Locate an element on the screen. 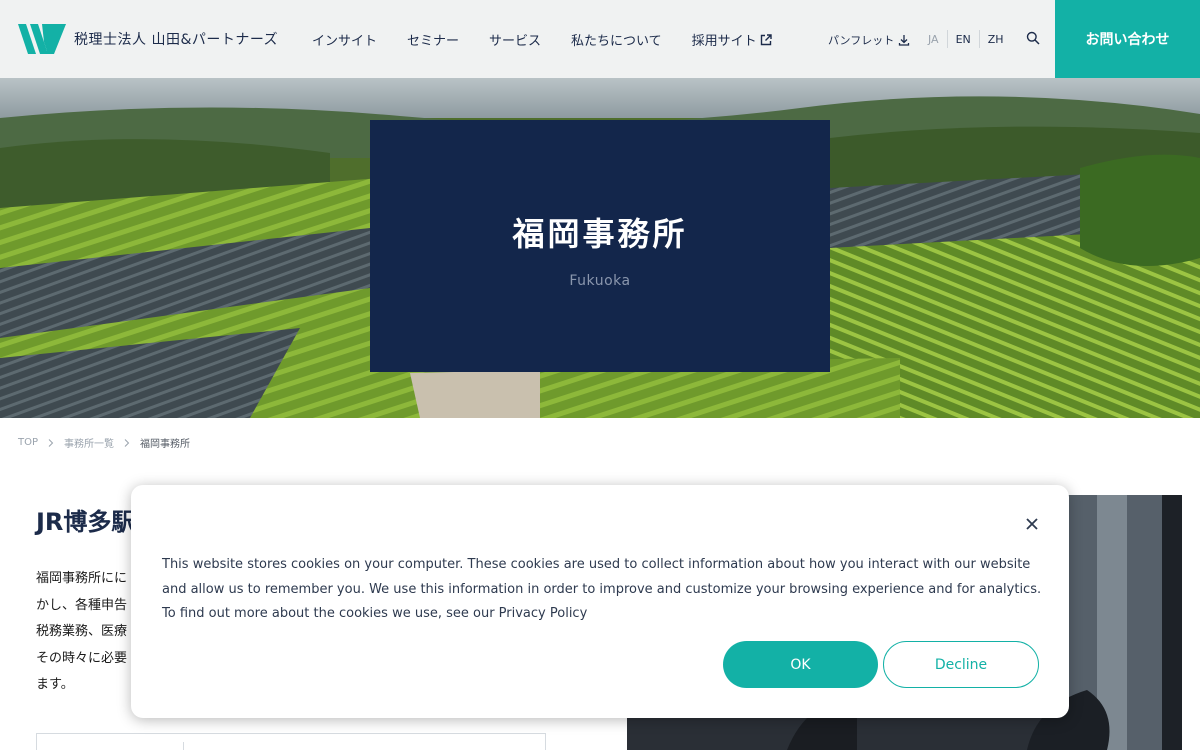  close-icon is located at coordinates (1032, 524).